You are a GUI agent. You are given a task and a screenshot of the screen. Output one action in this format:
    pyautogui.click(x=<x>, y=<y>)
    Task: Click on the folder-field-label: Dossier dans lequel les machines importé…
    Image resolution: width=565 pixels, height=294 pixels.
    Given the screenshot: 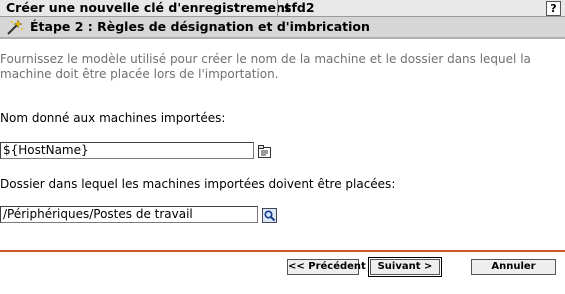 What is the action you would take?
    pyautogui.click(x=198, y=184)
    